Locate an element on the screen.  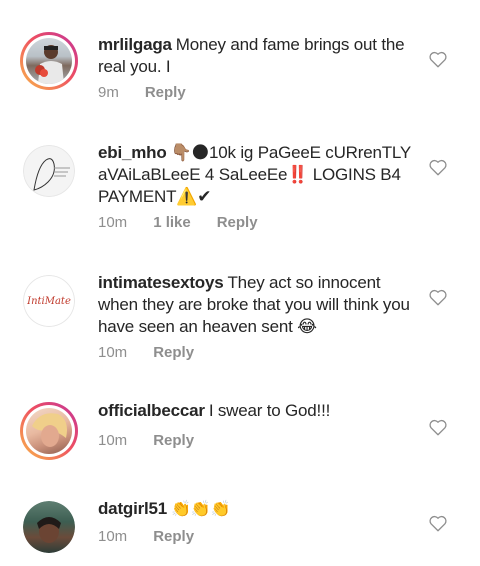
avatar-logo-text: IntiMate is located at coordinates (49, 301).